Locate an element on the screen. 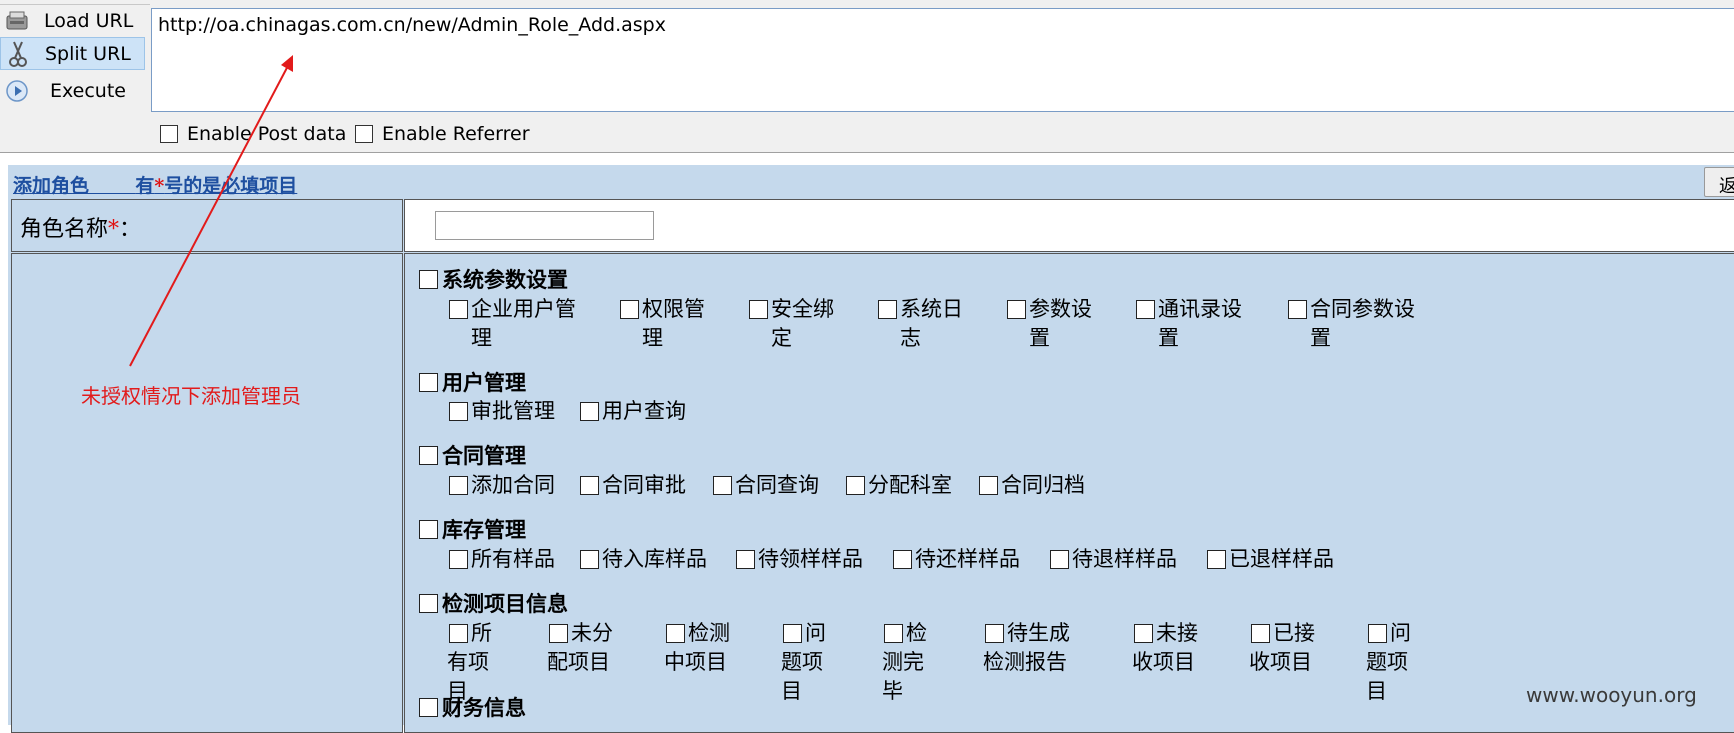 The height and width of the screenshot is (733, 1734). perm-group-test-items: 检测项目信息 is located at coordinates (493, 603).